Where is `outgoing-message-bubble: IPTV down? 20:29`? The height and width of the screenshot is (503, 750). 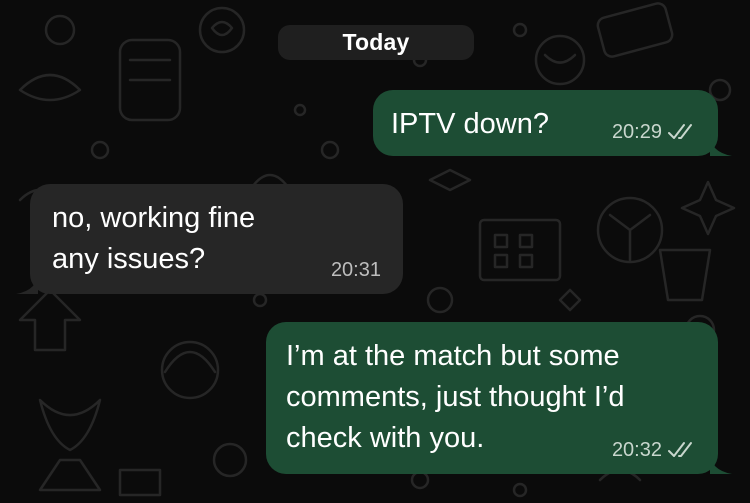 outgoing-message-bubble: IPTV down? 20:29 is located at coordinates (552, 123).